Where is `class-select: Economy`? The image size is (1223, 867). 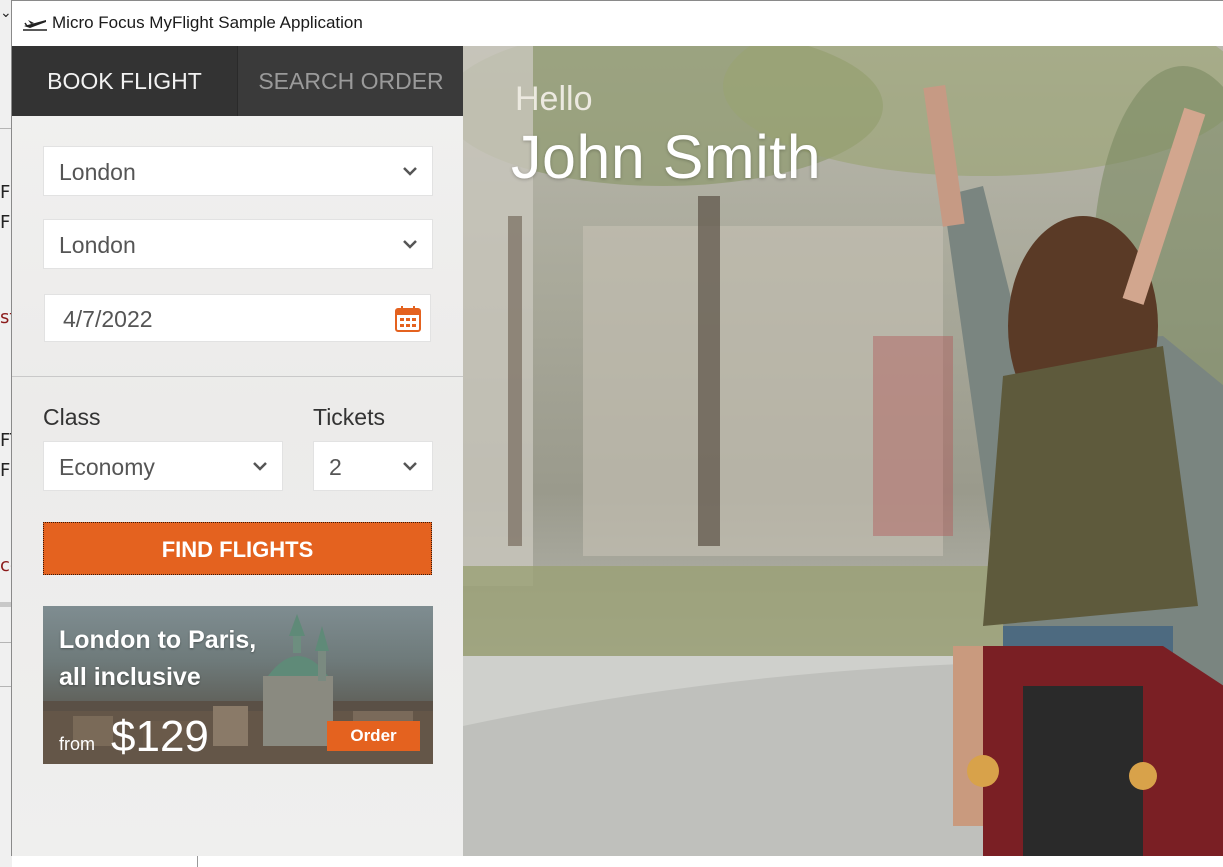
class-select: Economy is located at coordinates (163, 466).